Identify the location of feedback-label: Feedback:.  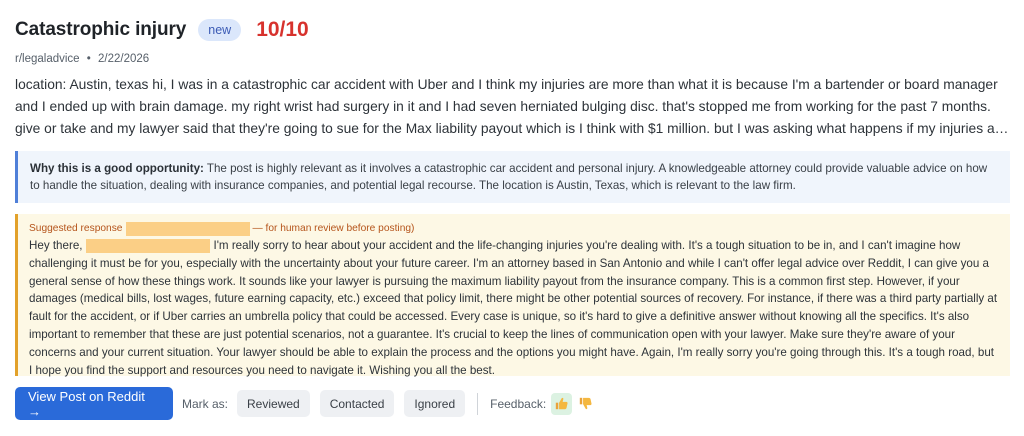
(518, 403).